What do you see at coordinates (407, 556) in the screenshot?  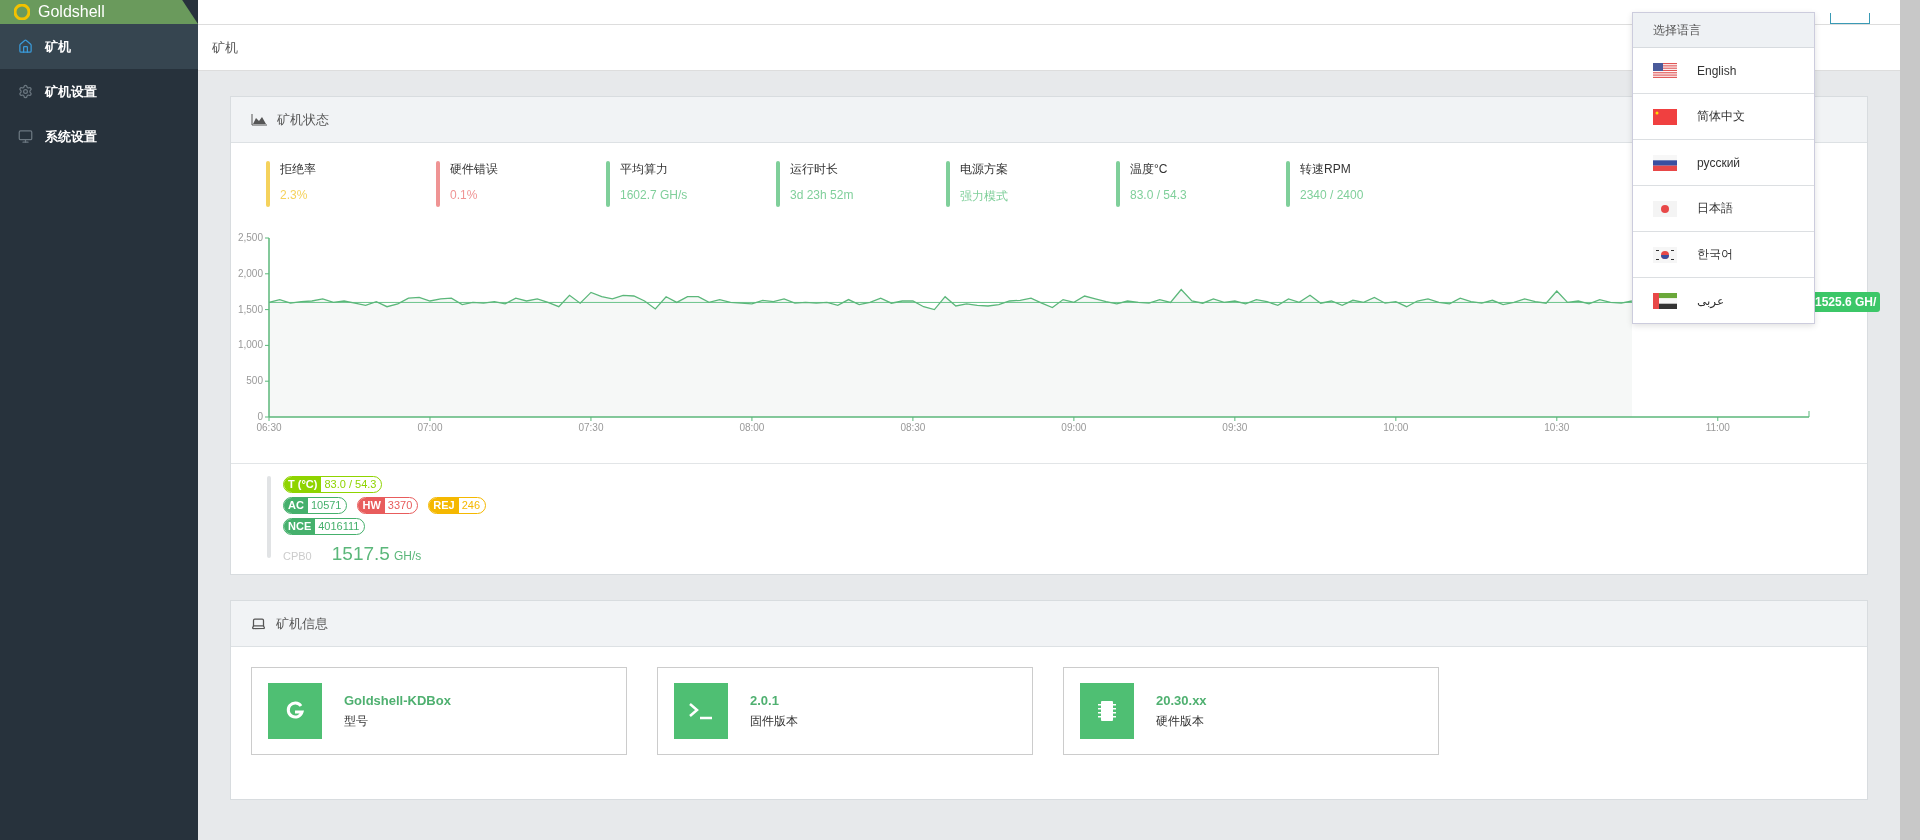 I see `hashrate-unit: GH/s` at bounding box center [407, 556].